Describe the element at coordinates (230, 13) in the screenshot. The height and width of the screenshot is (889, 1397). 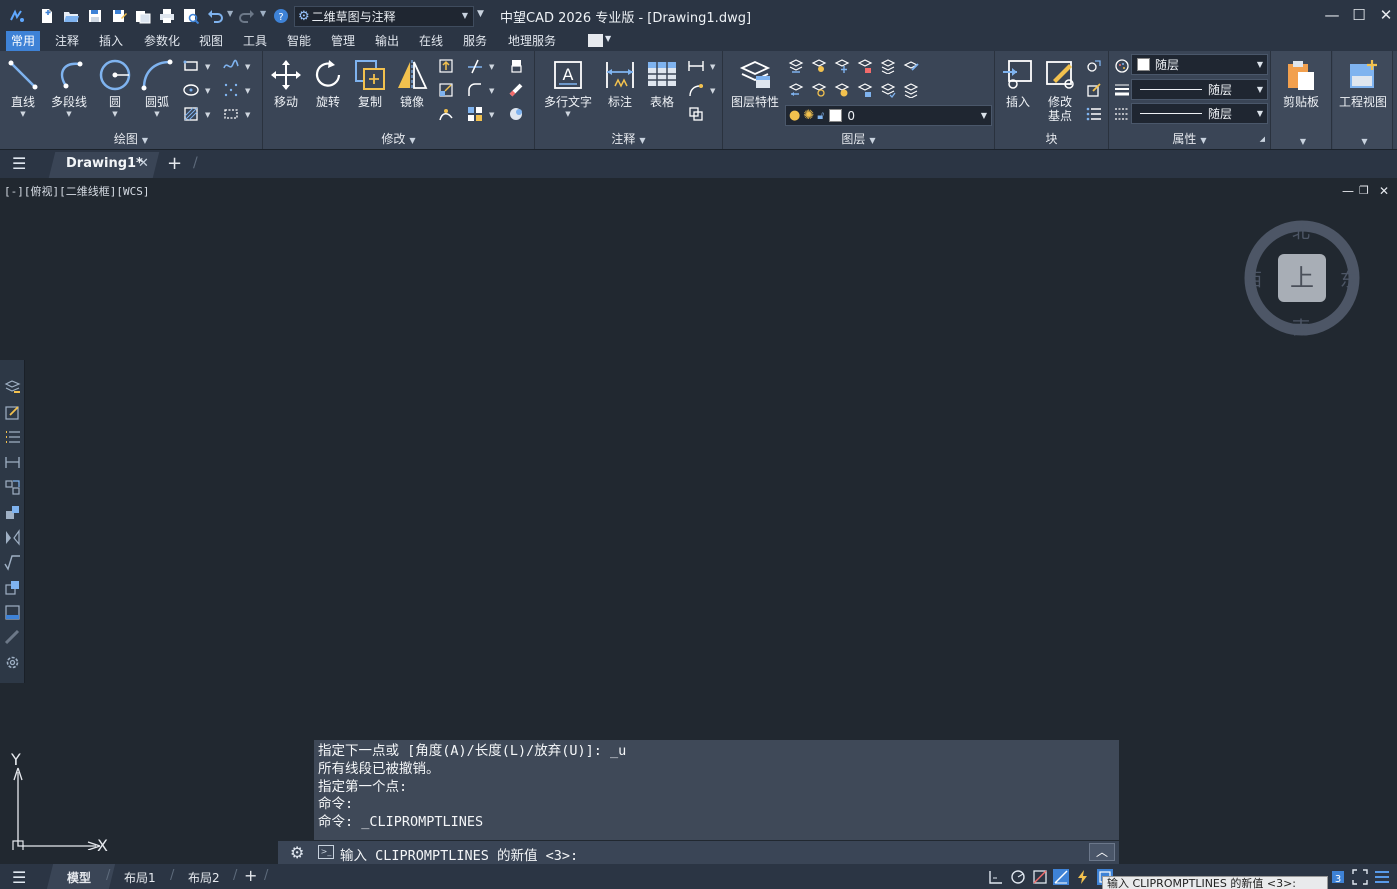
I see `undo-dropdown-icon: ▼` at that location.